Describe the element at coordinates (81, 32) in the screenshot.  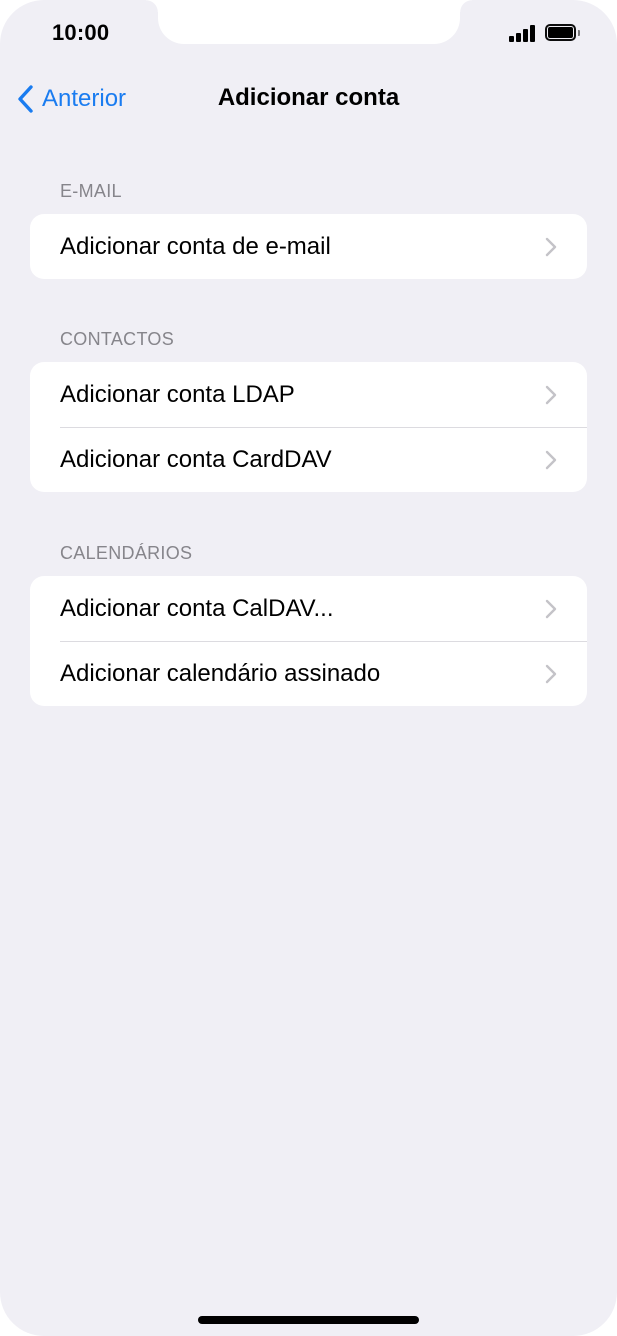
I see `status-time: 10:00` at that location.